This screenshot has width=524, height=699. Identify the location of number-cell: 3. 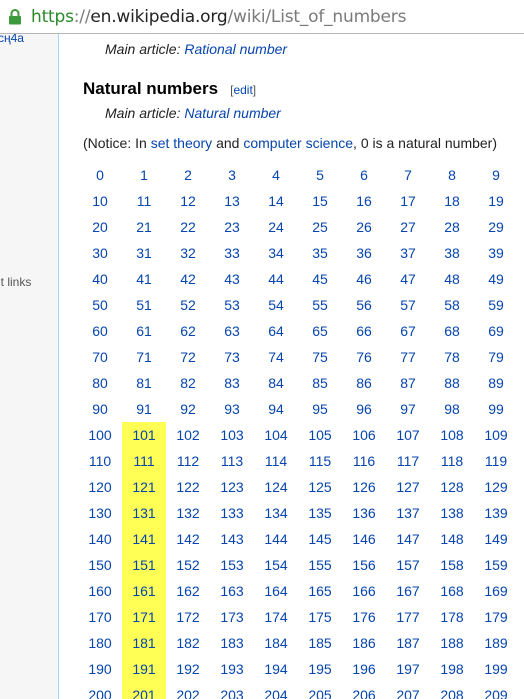
(232, 175).